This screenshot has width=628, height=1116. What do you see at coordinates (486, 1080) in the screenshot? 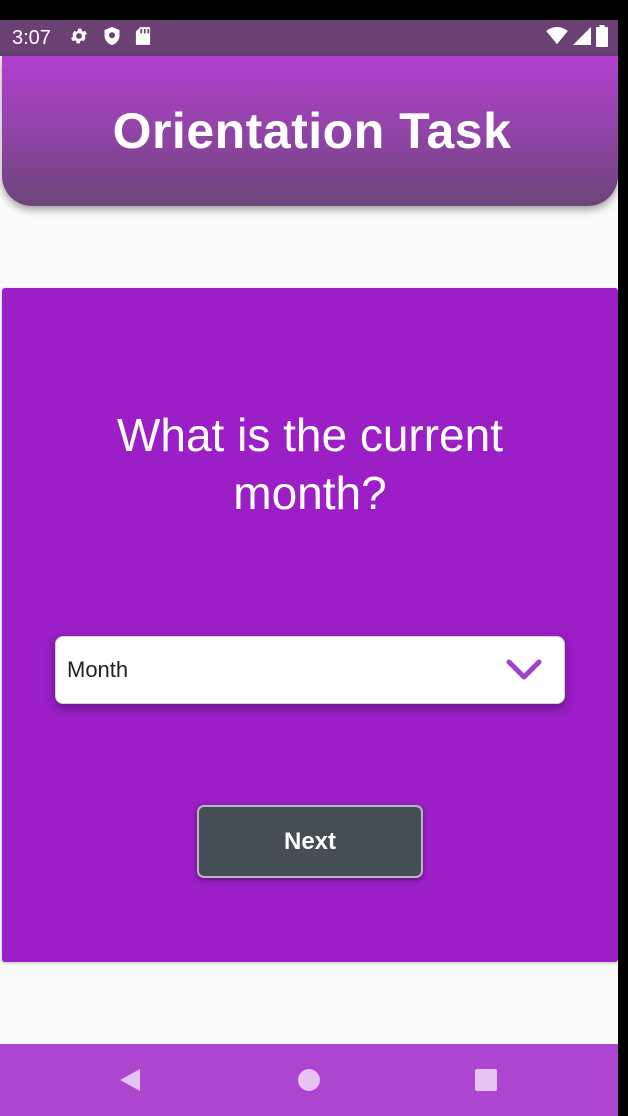
I see `recents-icon` at bounding box center [486, 1080].